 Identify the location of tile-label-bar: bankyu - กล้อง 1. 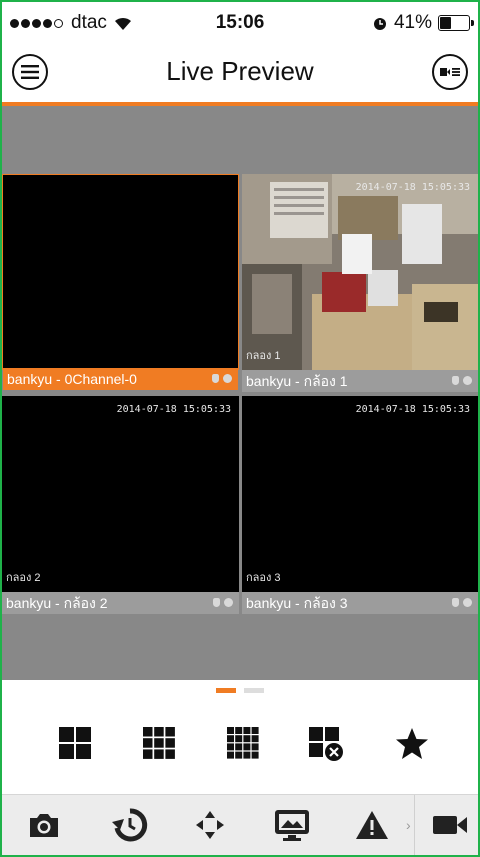
(360, 381).